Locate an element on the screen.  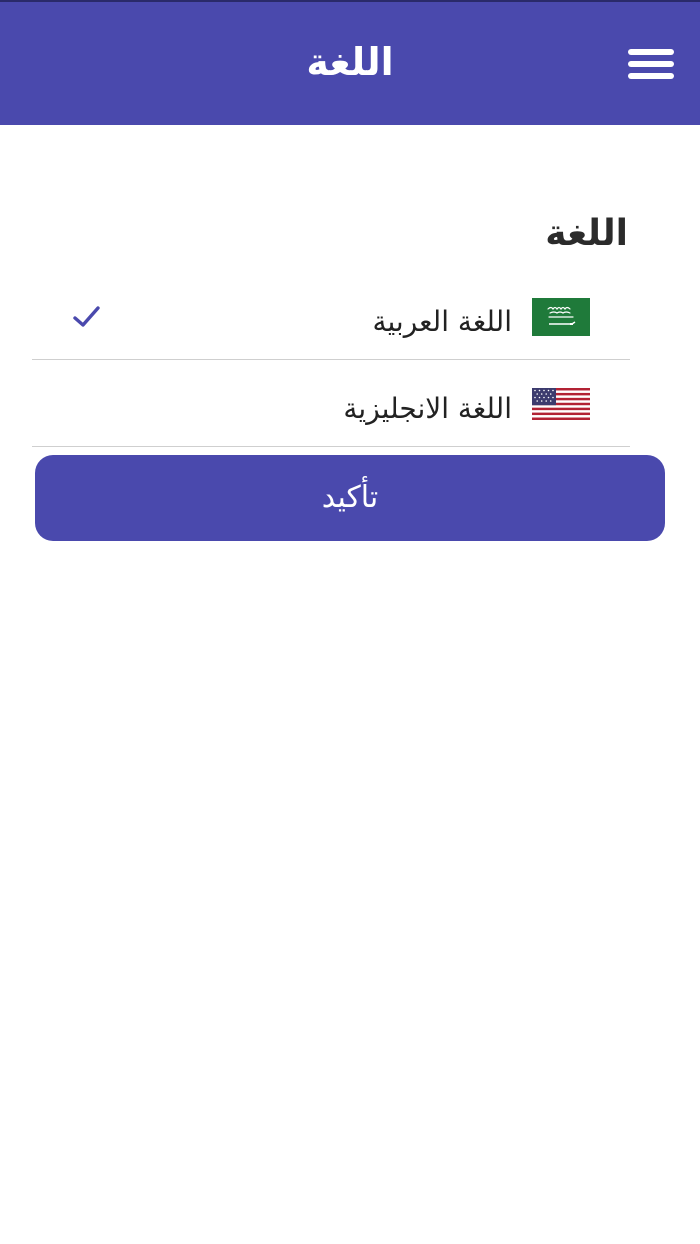
language-label: اللغة الانجليزية is located at coordinates (427, 408).